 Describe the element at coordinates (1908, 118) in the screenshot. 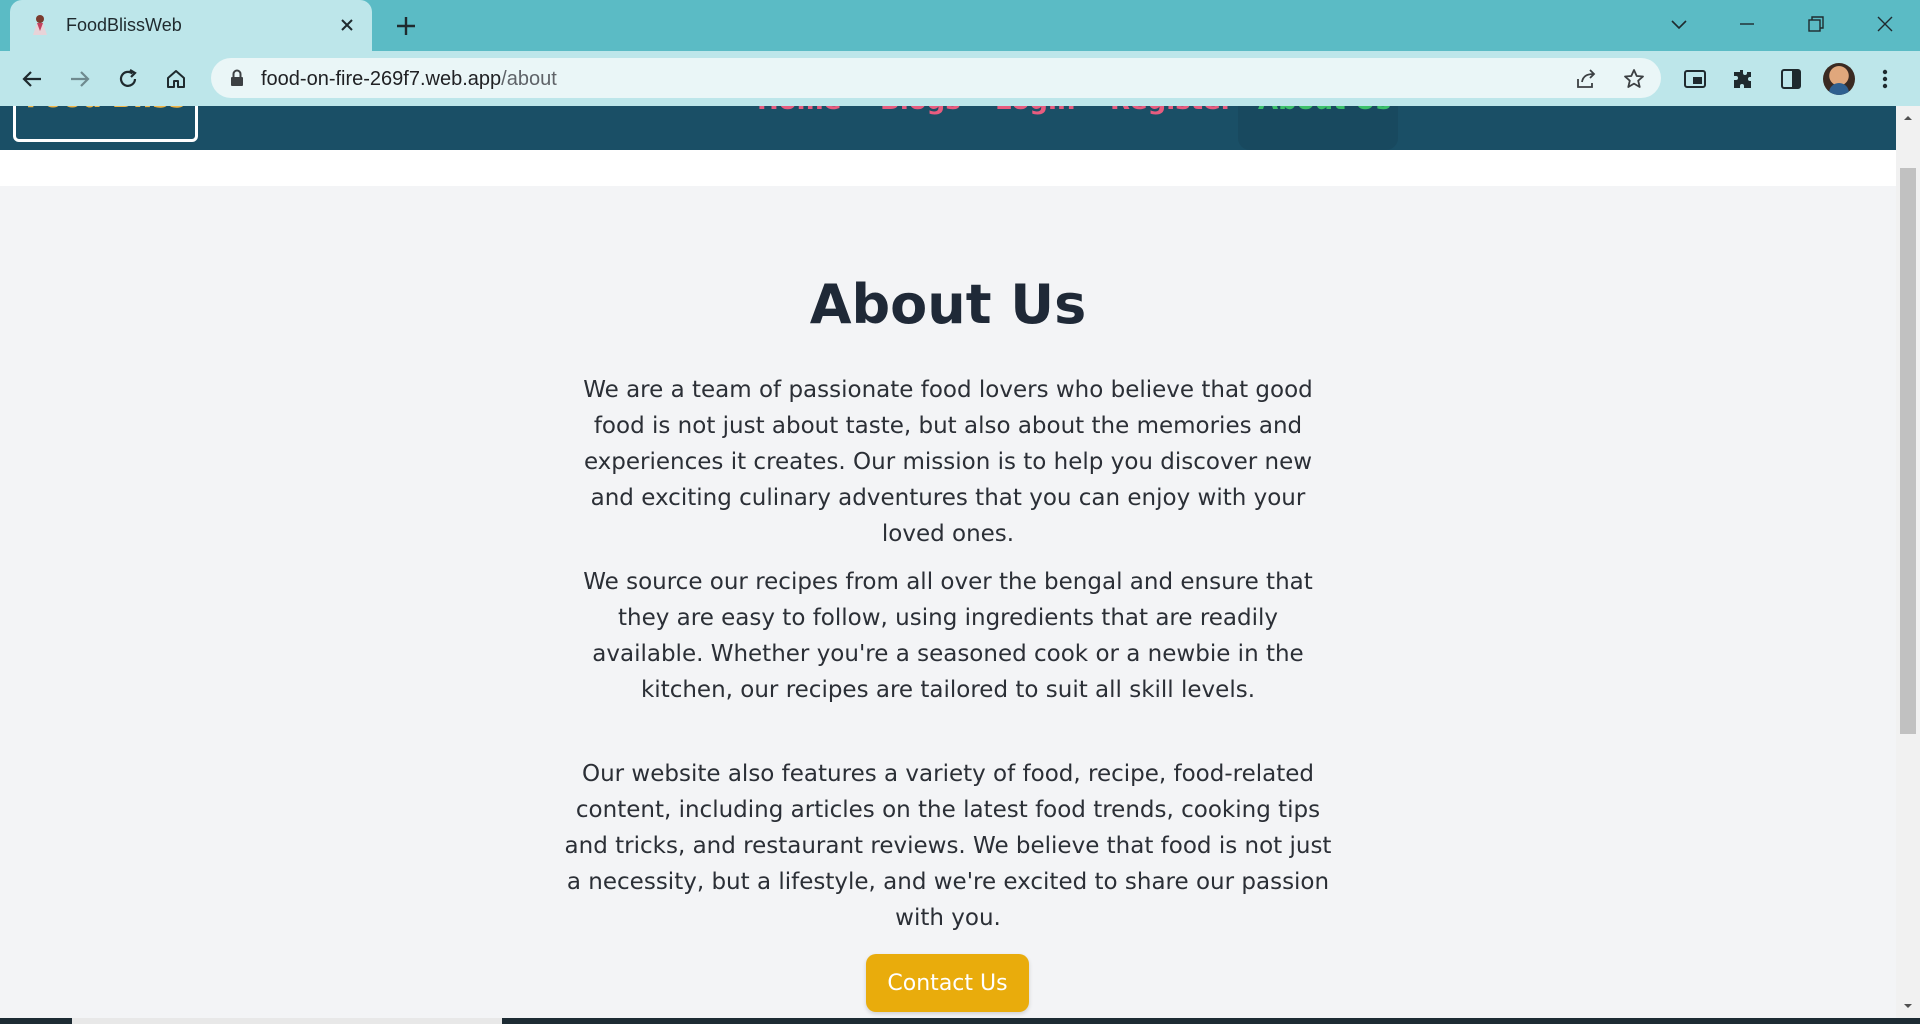

I see `scroll-up-icon` at that location.